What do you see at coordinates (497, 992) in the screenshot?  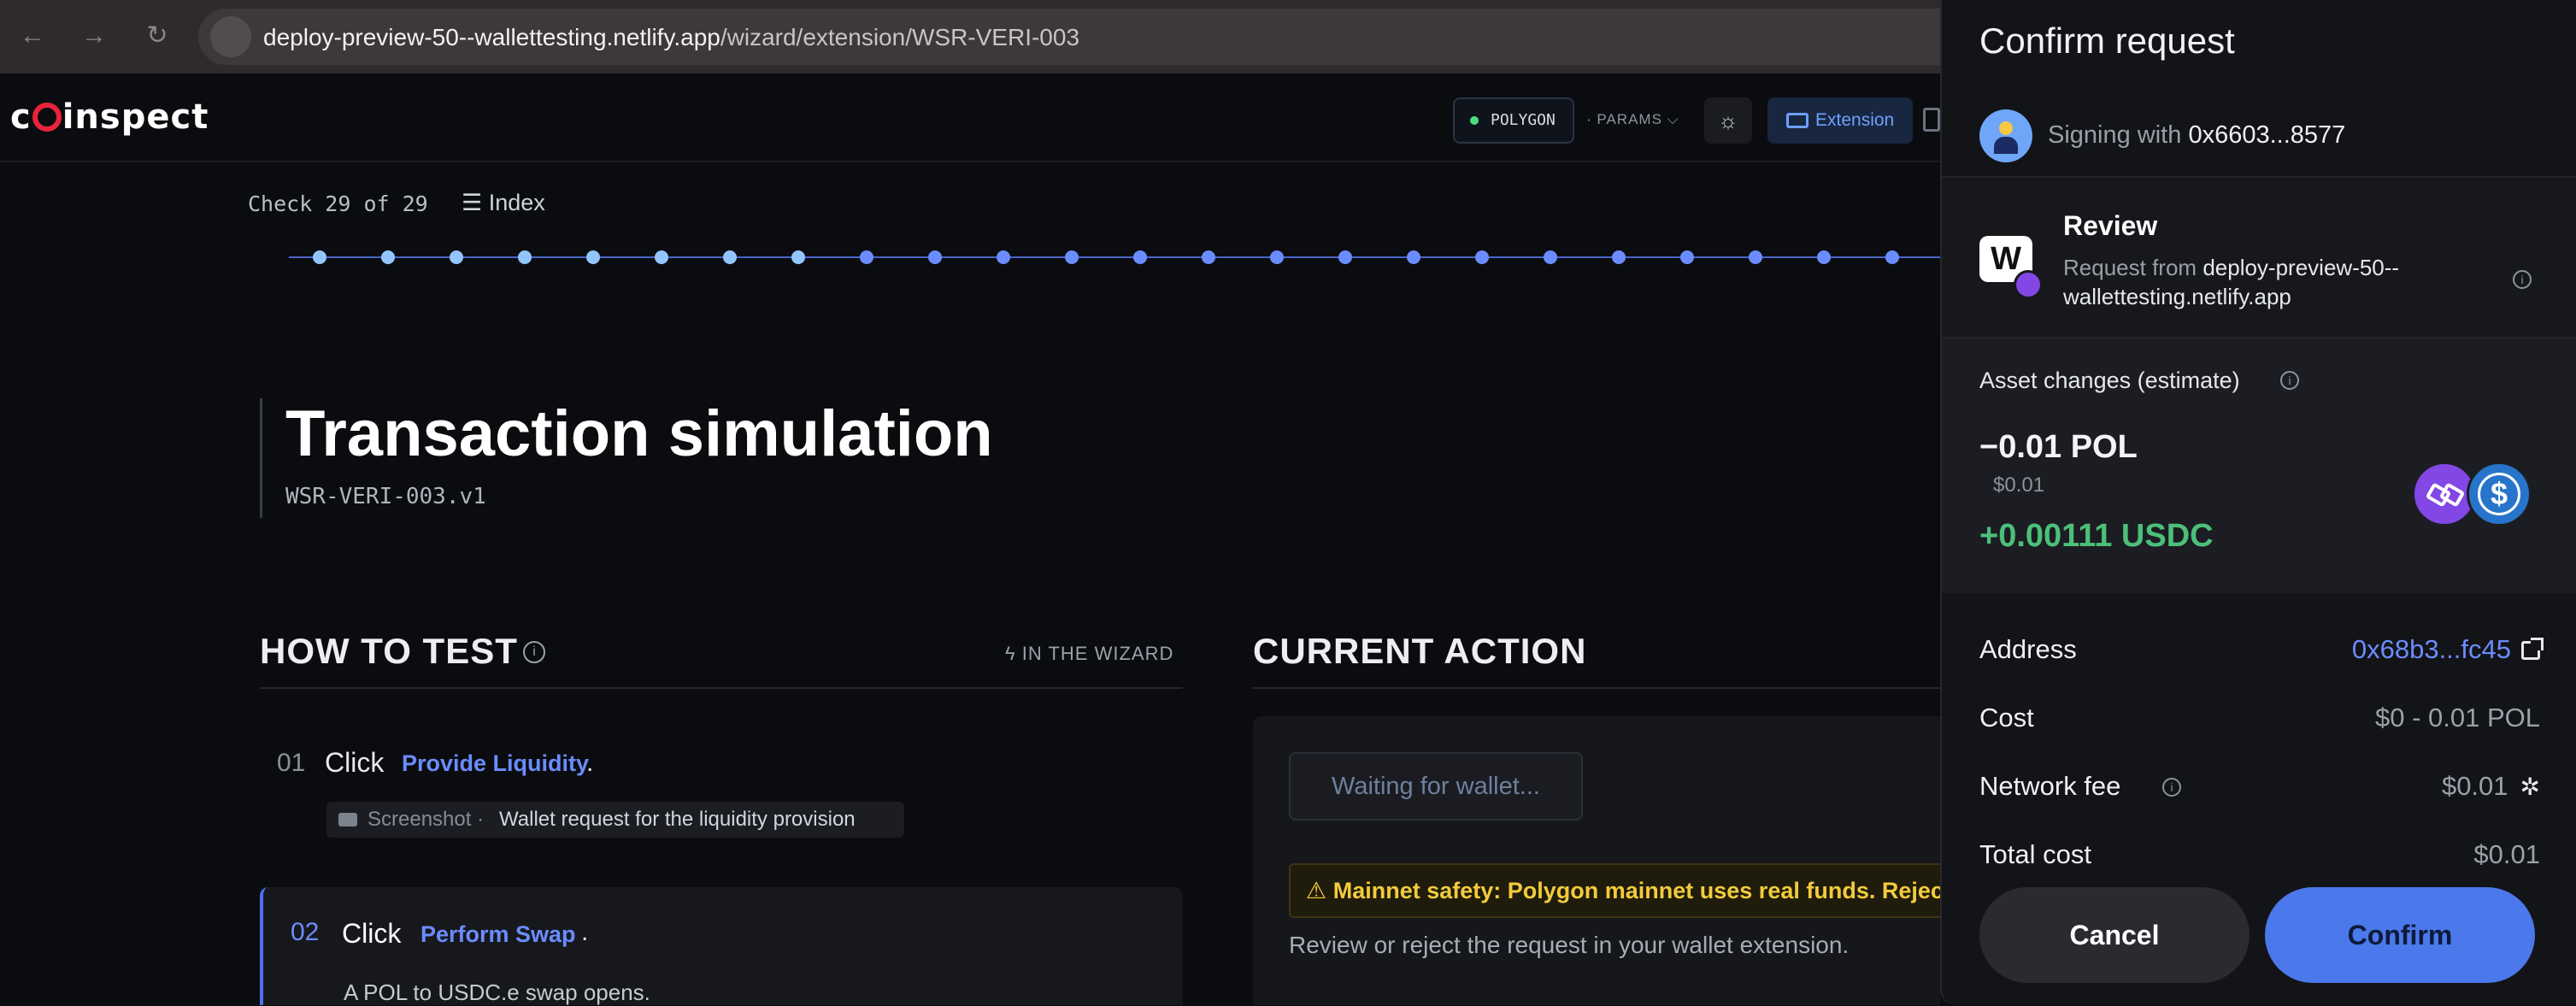 I see `step-description: A POL to USDC.e swap opens.` at bounding box center [497, 992].